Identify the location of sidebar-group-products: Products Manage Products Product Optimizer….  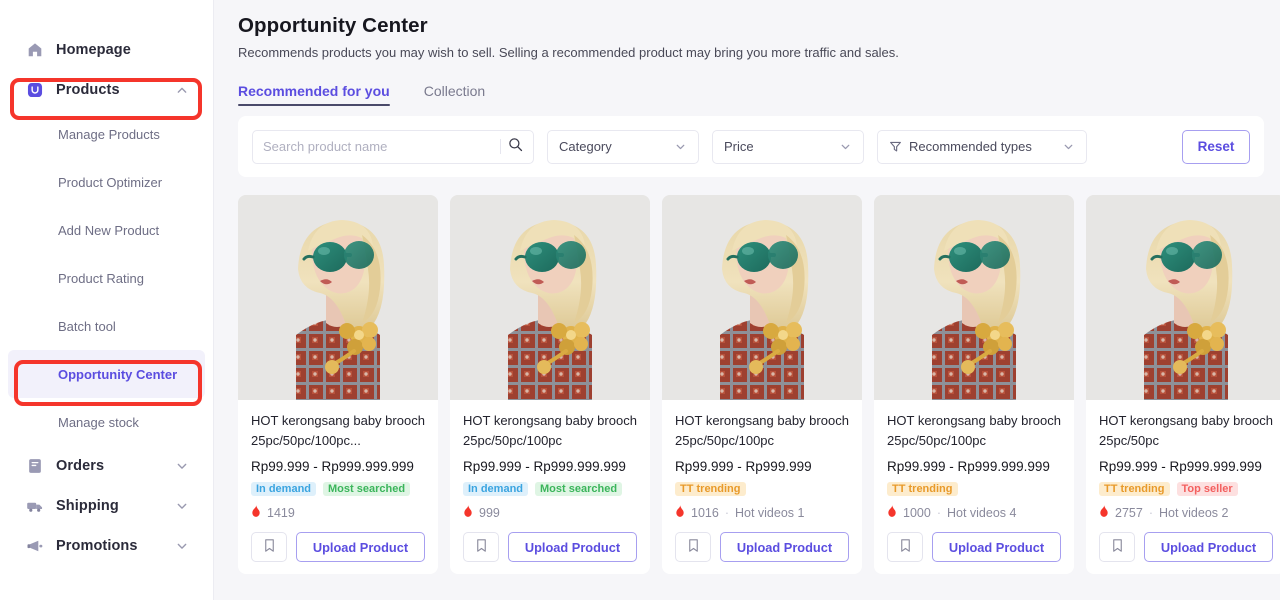
(106, 258).